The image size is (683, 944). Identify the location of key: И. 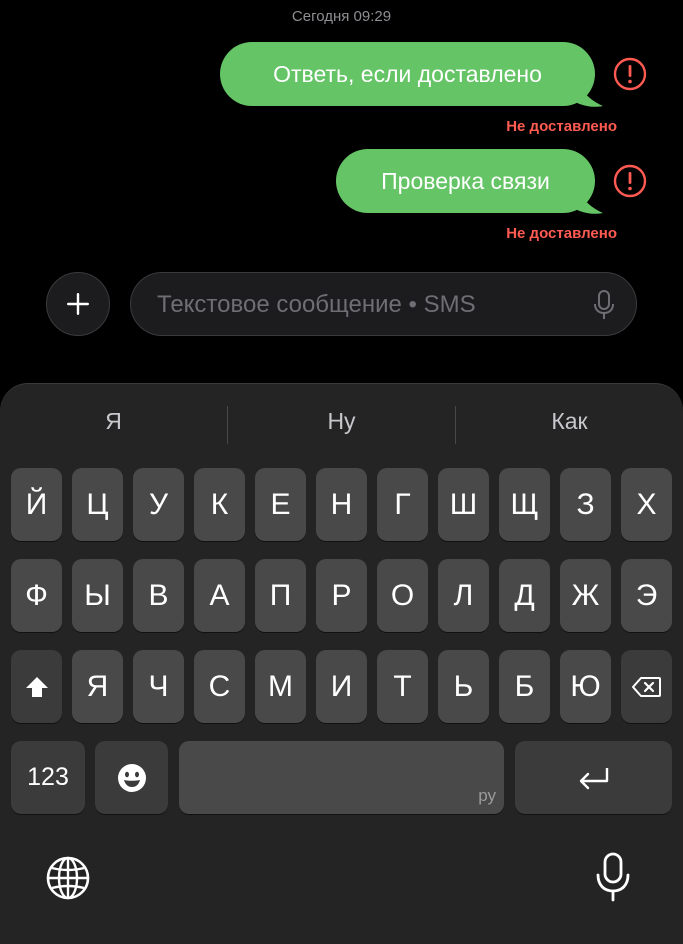
(341, 686).